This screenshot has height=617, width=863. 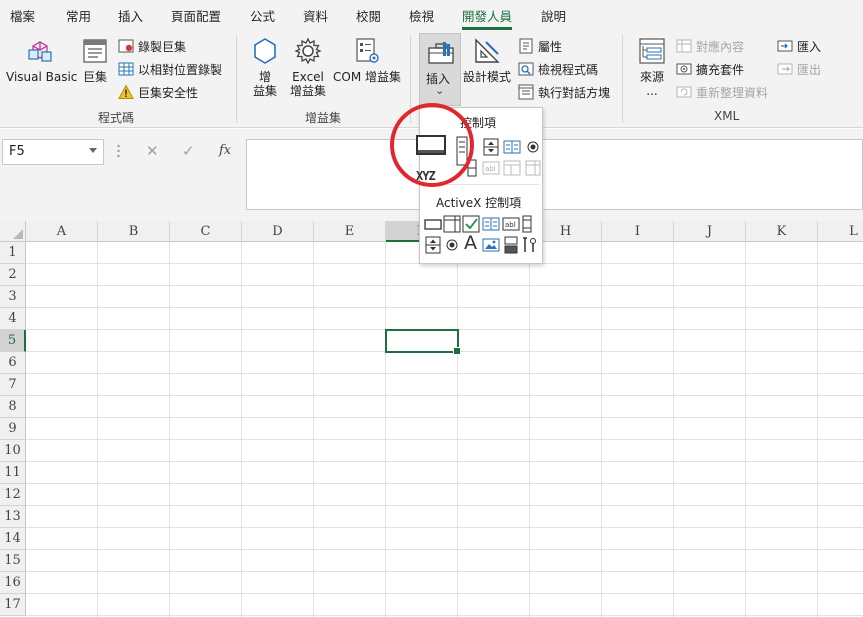 What do you see at coordinates (423, 342) in the screenshot?
I see `active-cell-f5` at bounding box center [423, 342].